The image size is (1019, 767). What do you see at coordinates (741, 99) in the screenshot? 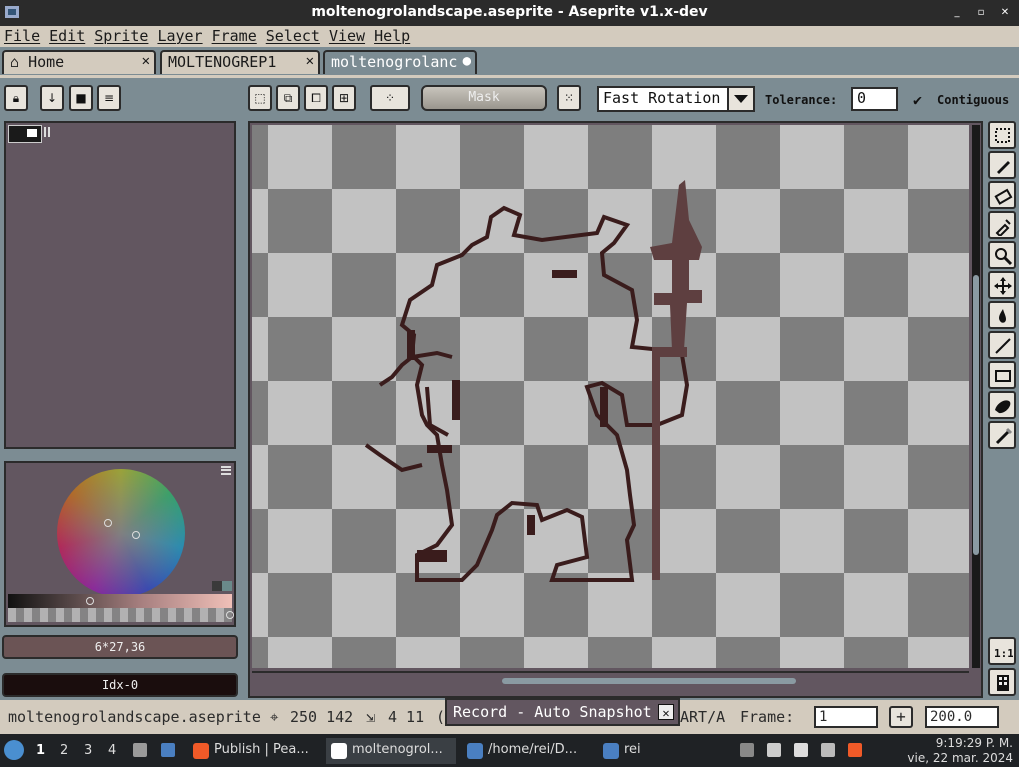
I see `chevron-down-icon` at bounding box center [741, 99].